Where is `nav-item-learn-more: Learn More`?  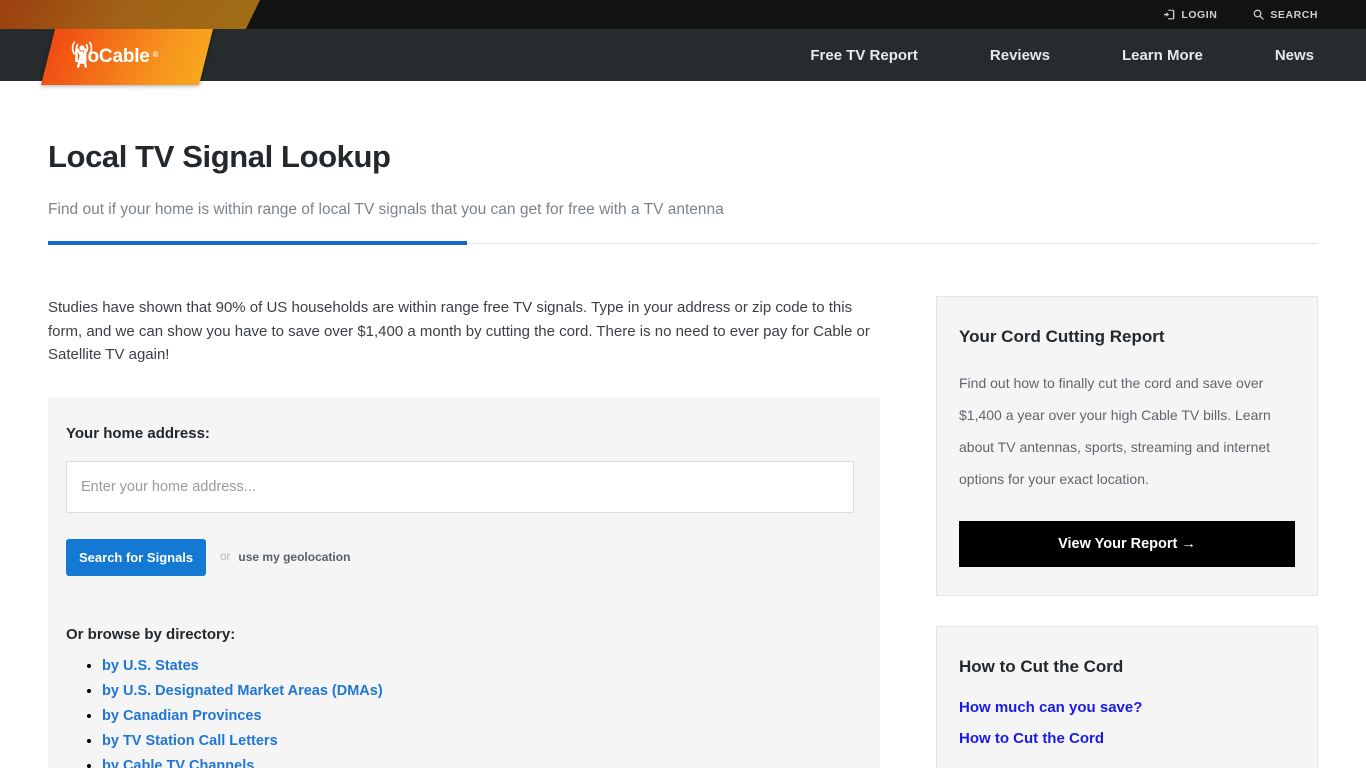
nav-item-learn-more: Learn More is located at coordinates (1162, 55).